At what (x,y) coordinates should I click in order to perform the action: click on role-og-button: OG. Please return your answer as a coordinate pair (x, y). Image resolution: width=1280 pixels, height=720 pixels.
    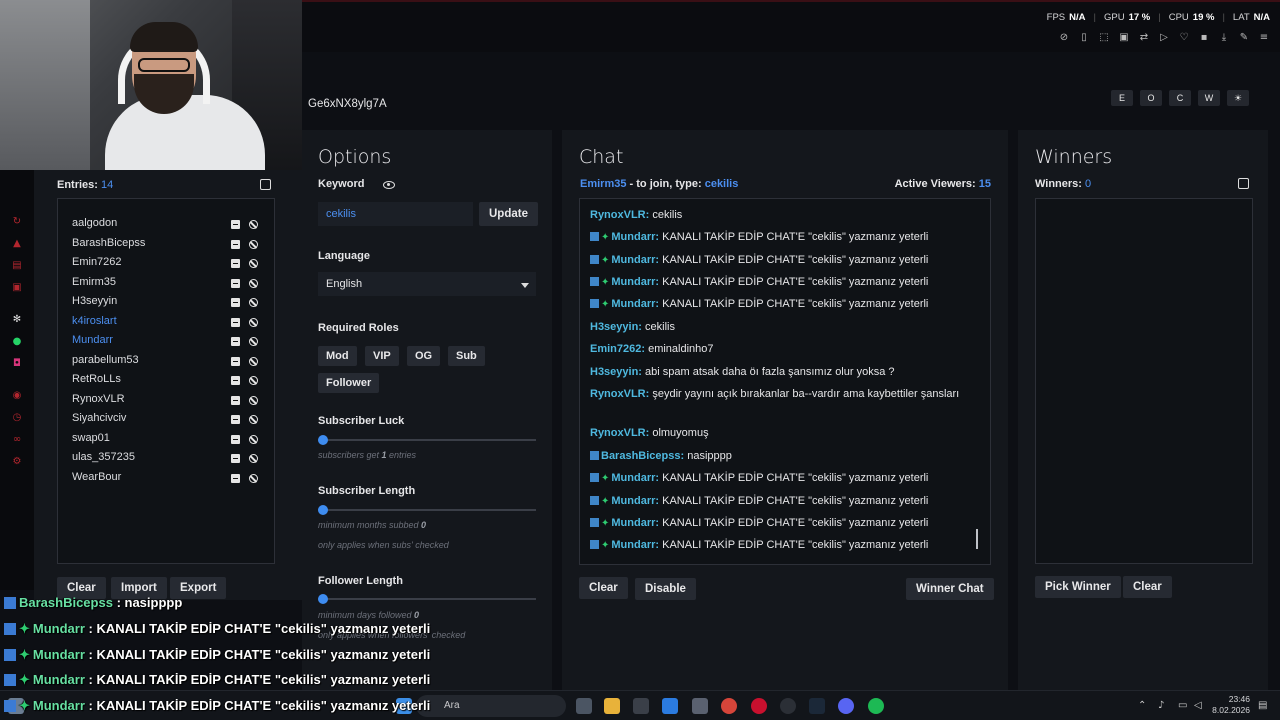
    Looking at the image, I should click on (424, 356).